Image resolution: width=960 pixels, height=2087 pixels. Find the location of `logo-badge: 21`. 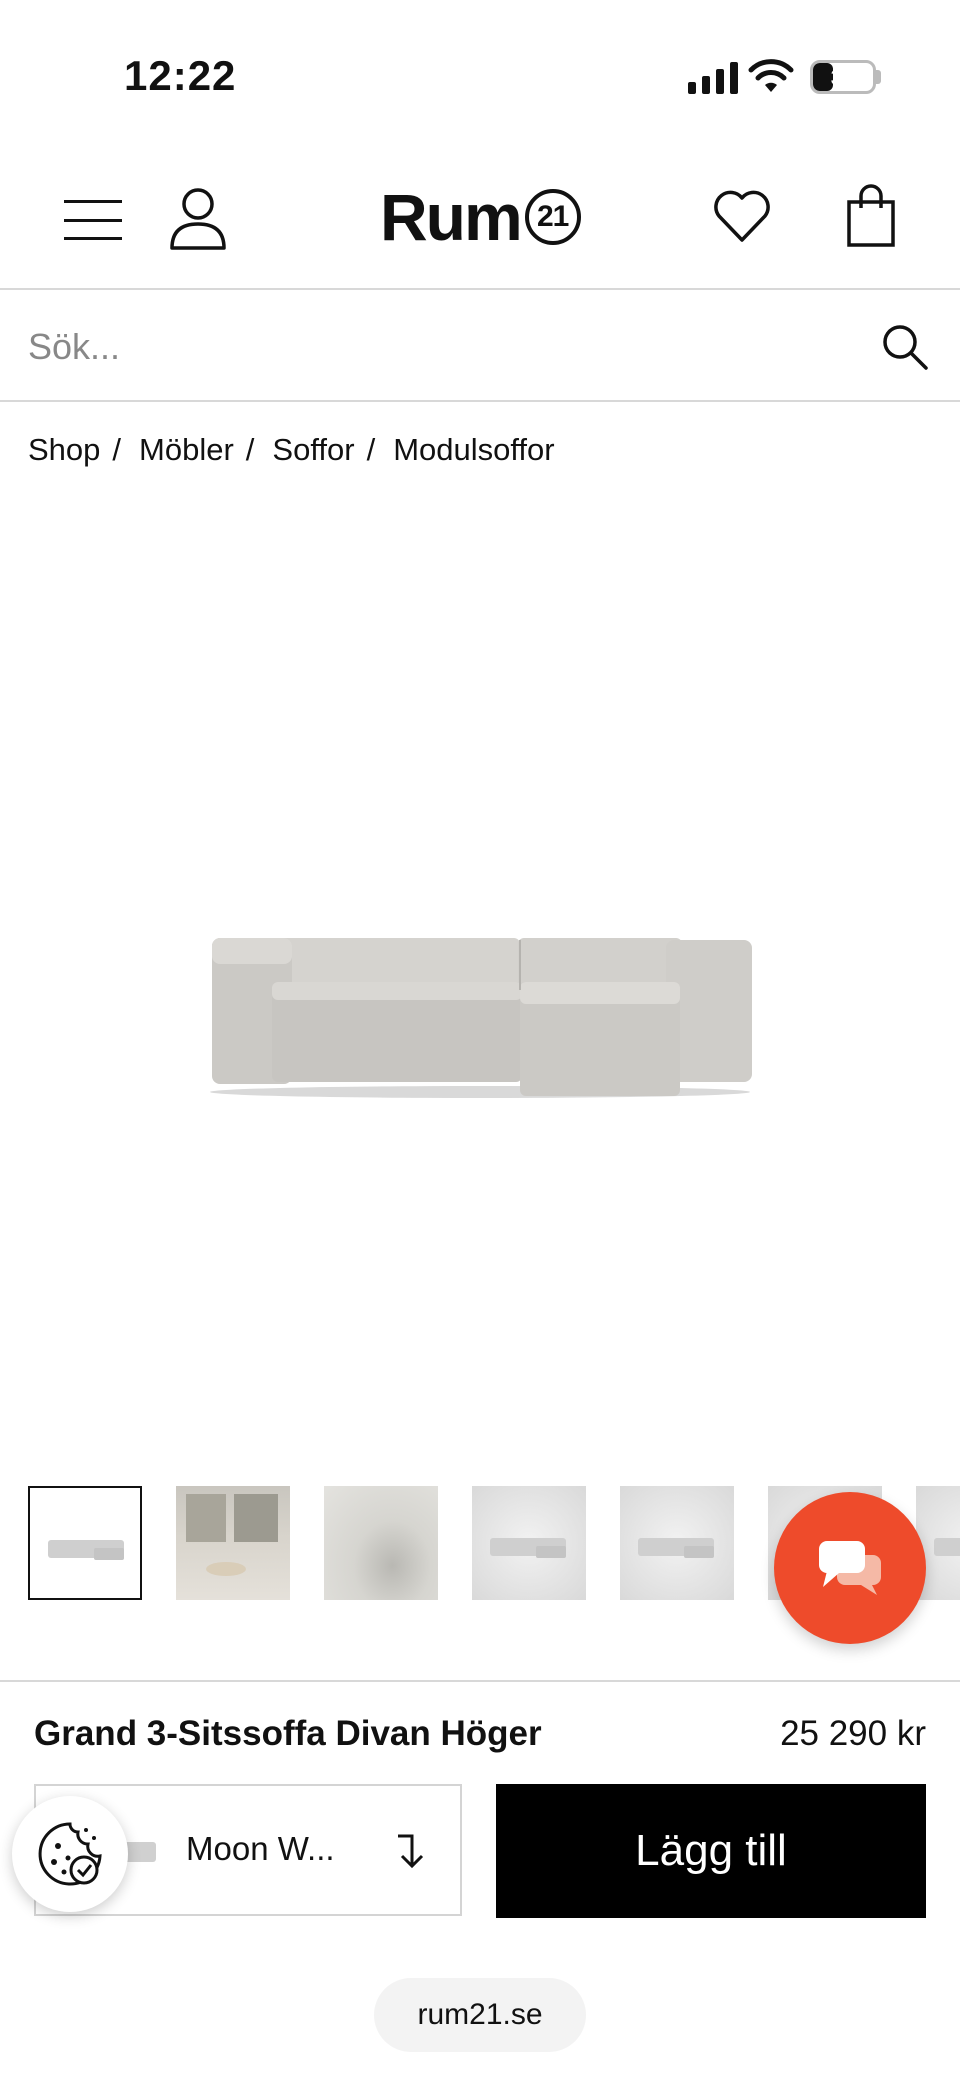

logo-badge: 21 is located at coordinates (552, 217).